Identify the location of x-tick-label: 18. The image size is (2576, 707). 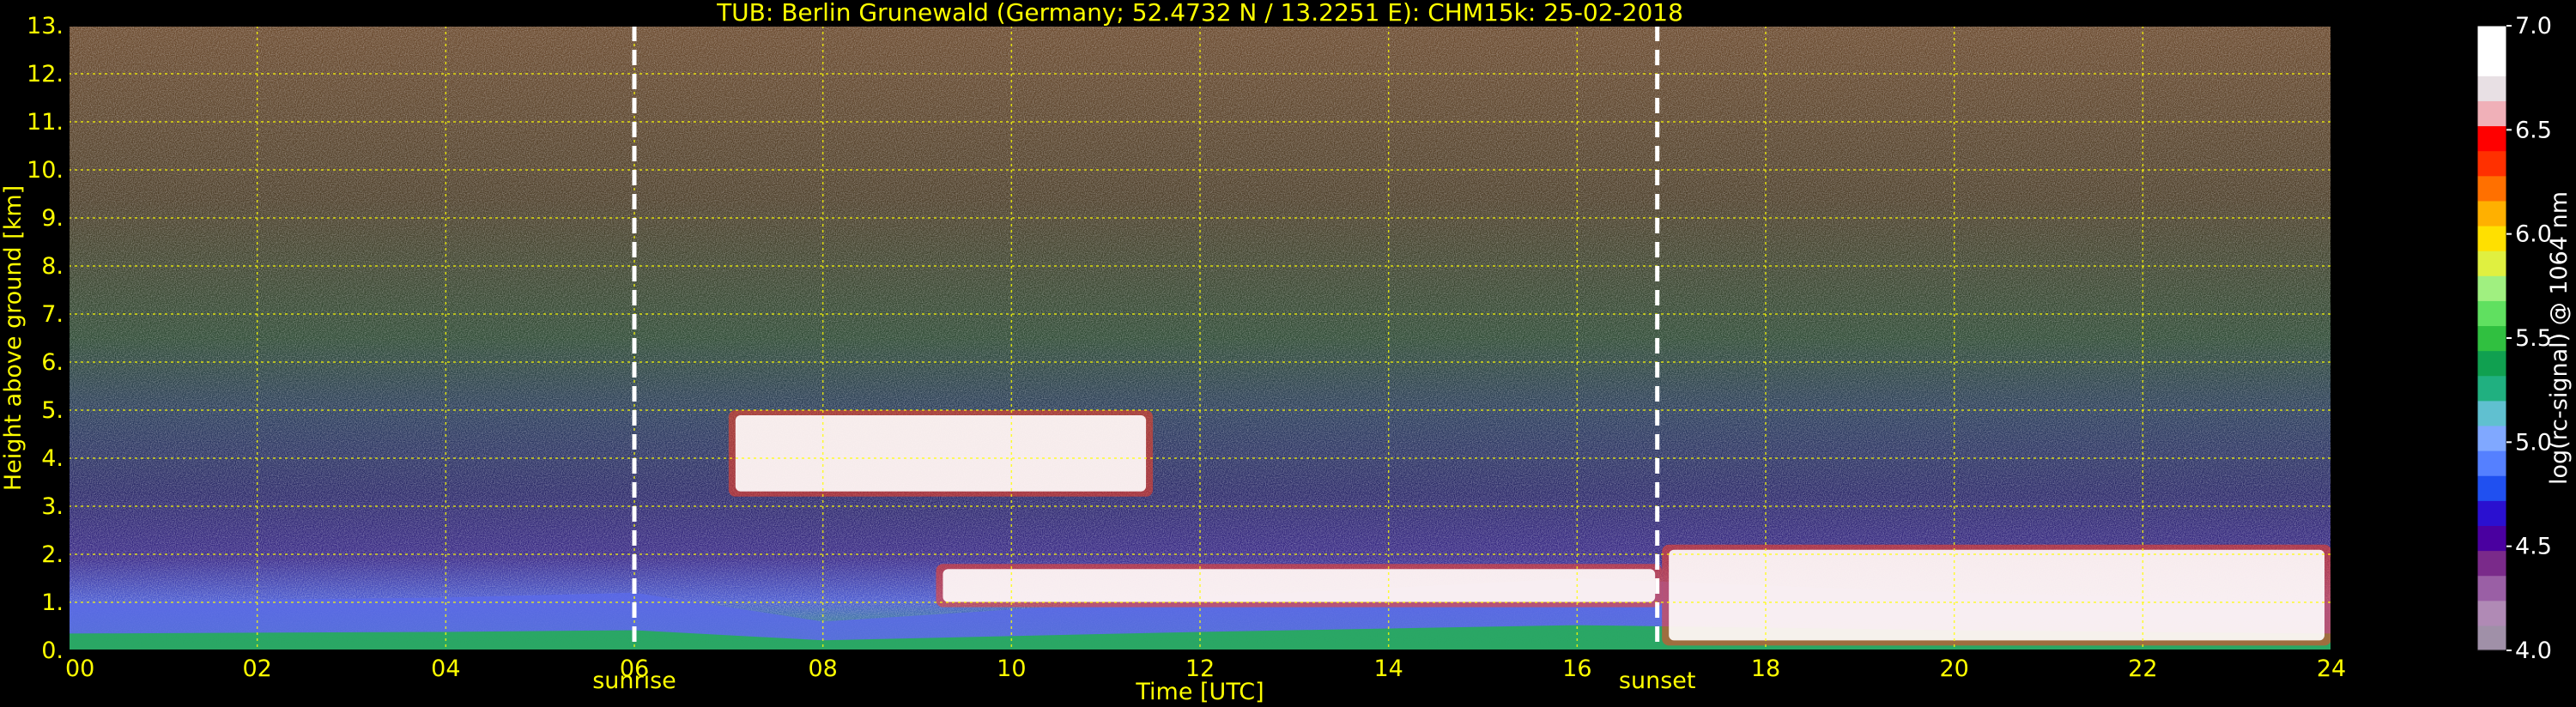
(1765, 669).